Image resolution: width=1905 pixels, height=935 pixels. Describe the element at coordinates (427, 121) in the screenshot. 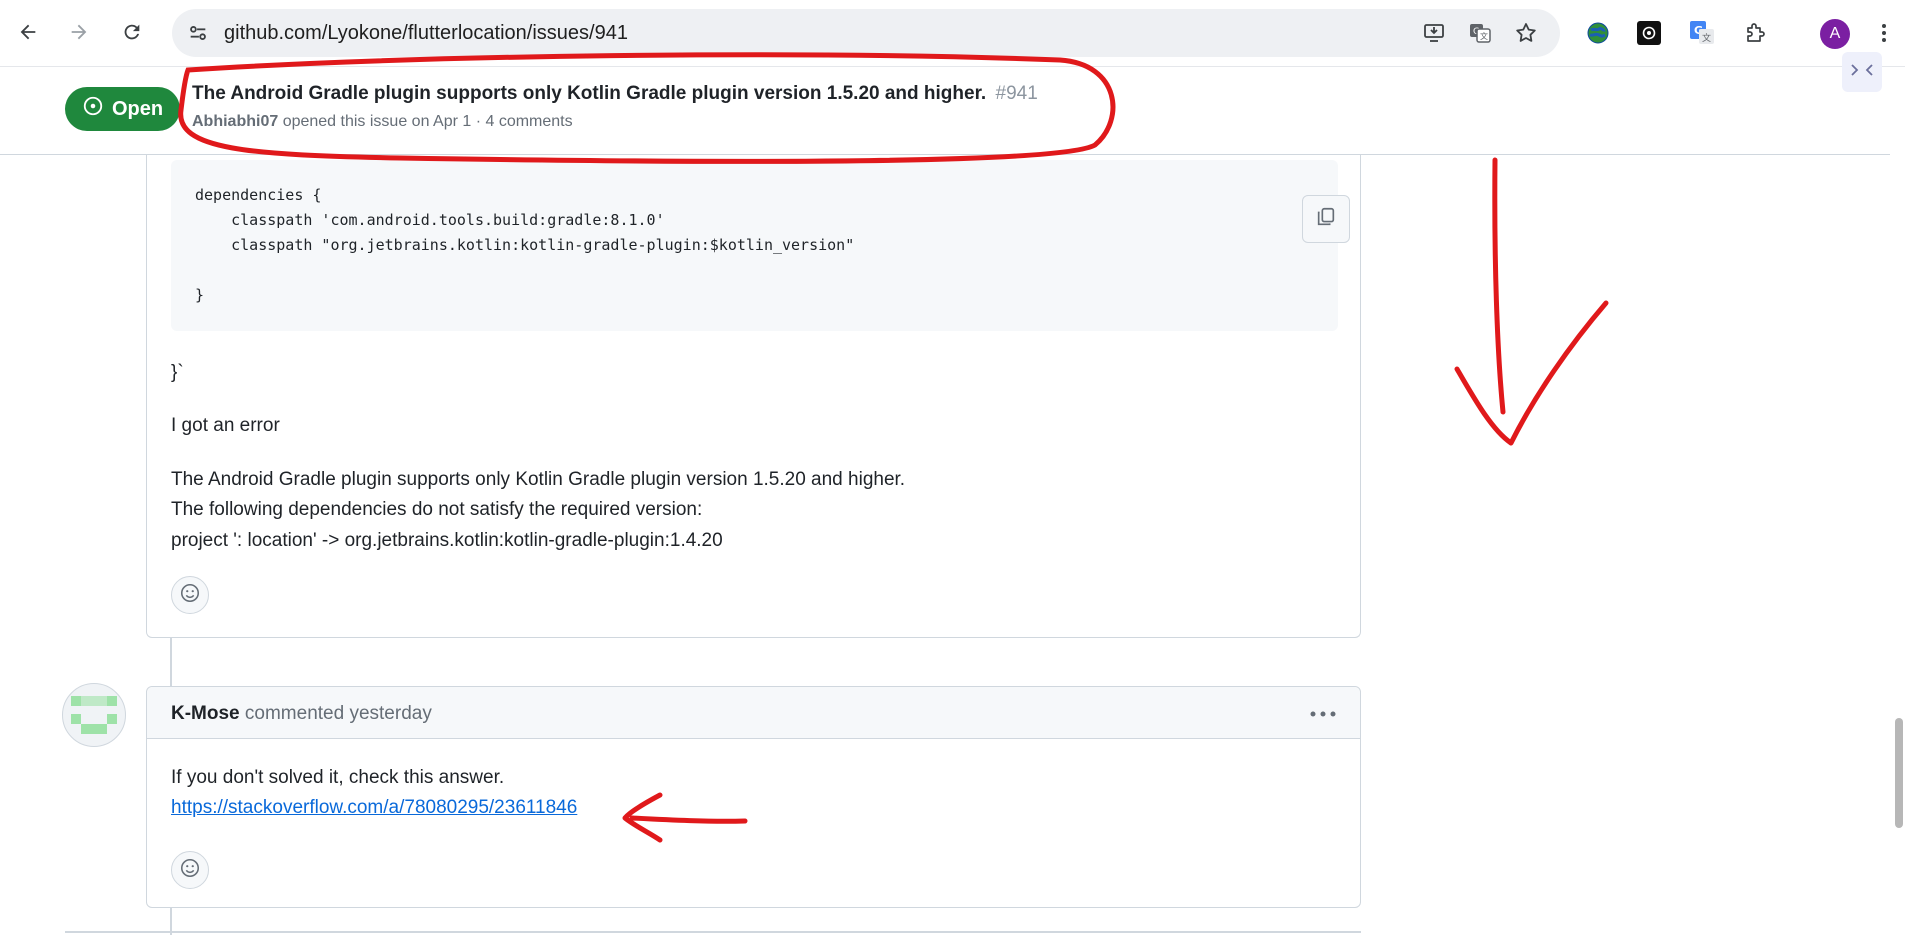

I see `issue-meta-text: opened this issue on Apr 1 · 4 comments` at that location.